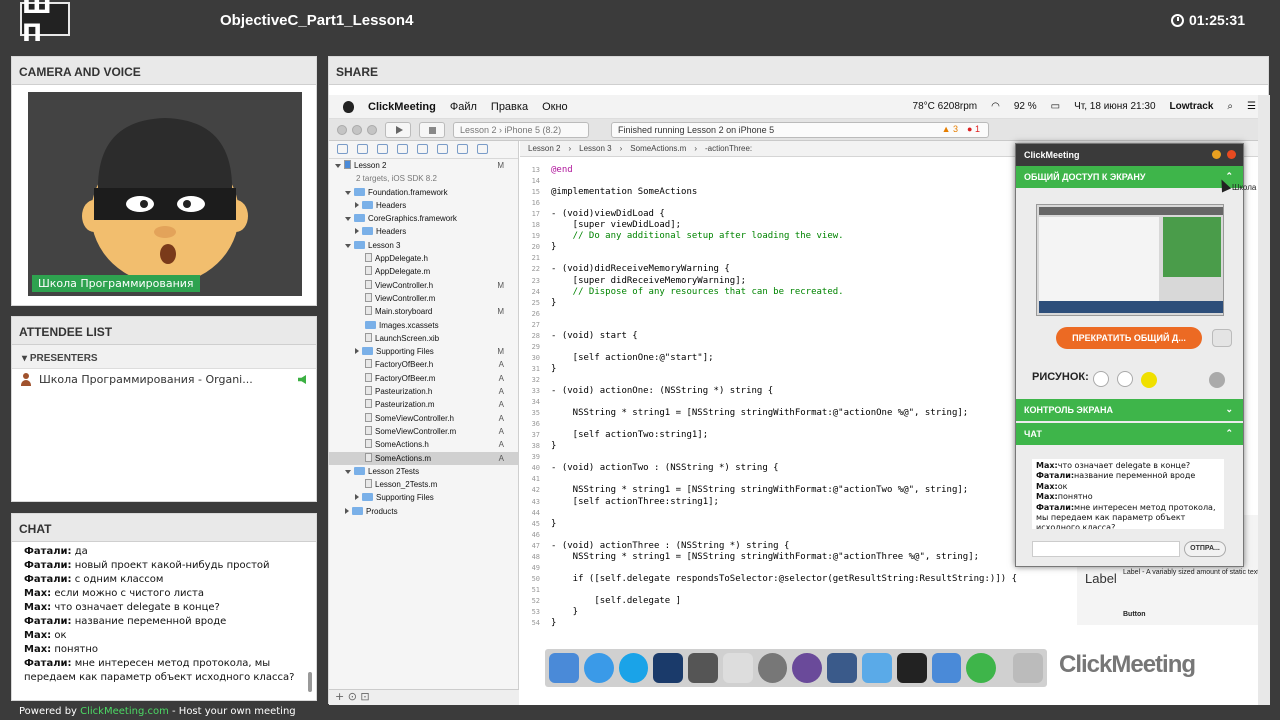 Image resolution: width=1280 pixels, height=720 pixels. I want to click on jump-bar-item: SomeActions.m, so click(658, 148).